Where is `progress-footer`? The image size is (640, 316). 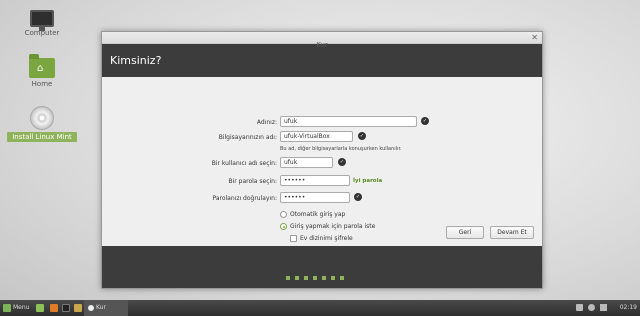 progress-footer is located at coordinates (322, 267).